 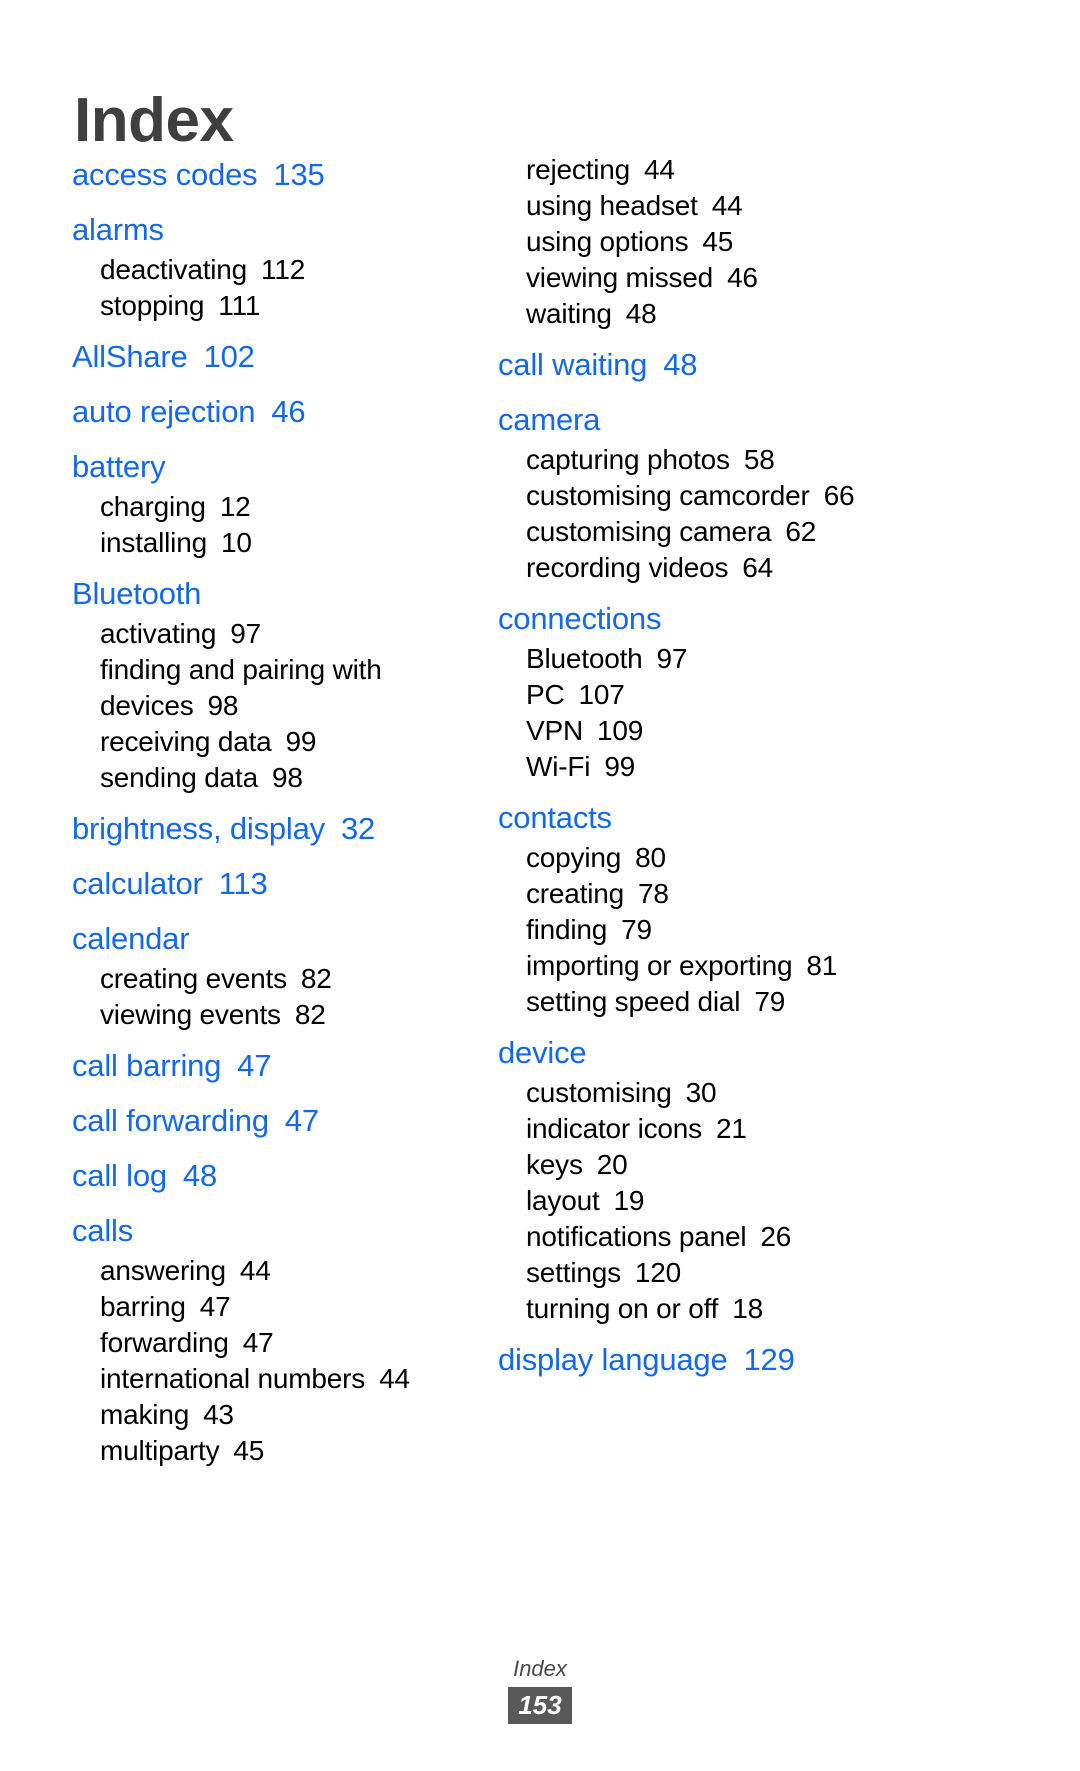 I want to click on index-heading: access codes 135, so click(x=282, y=174).